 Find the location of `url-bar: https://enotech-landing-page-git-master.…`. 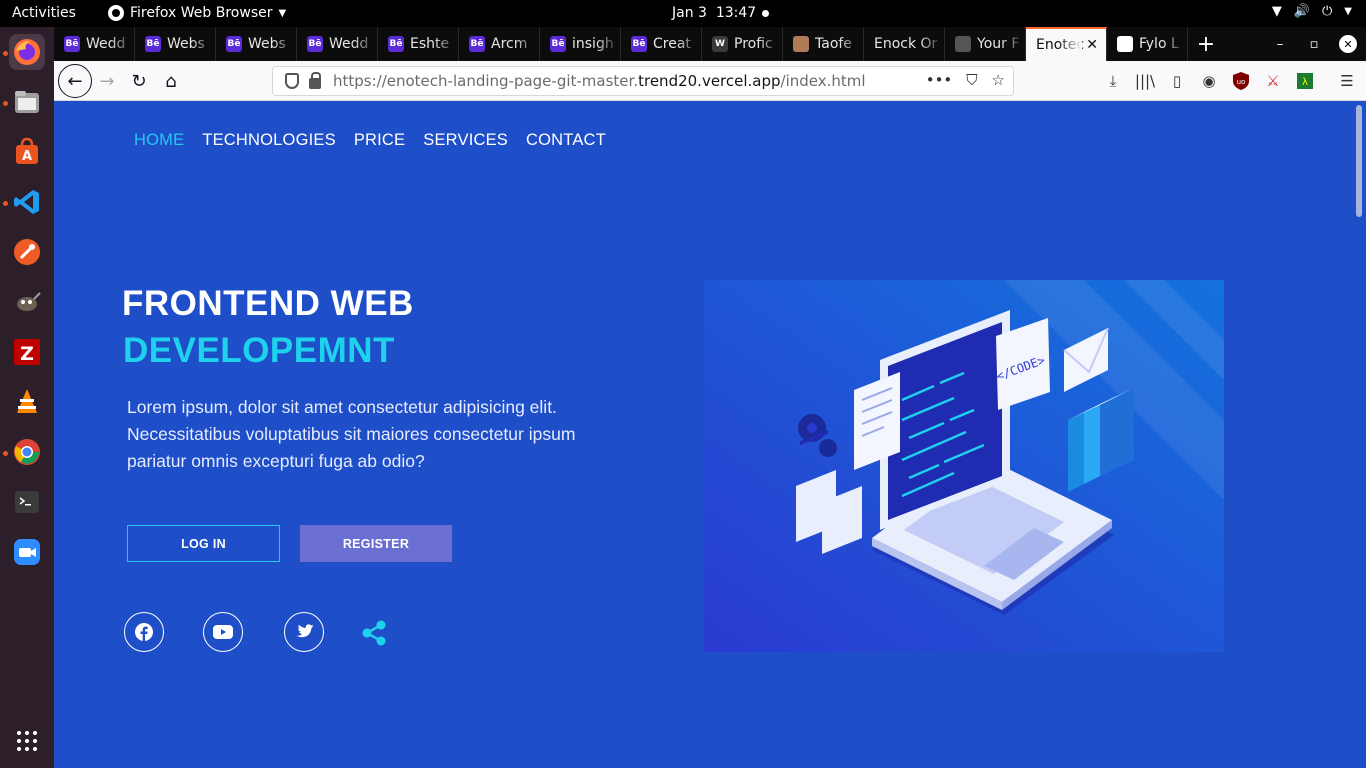

url-bar: https://enotech-landing-page-git-master.… is located at coordinates (643, 81).